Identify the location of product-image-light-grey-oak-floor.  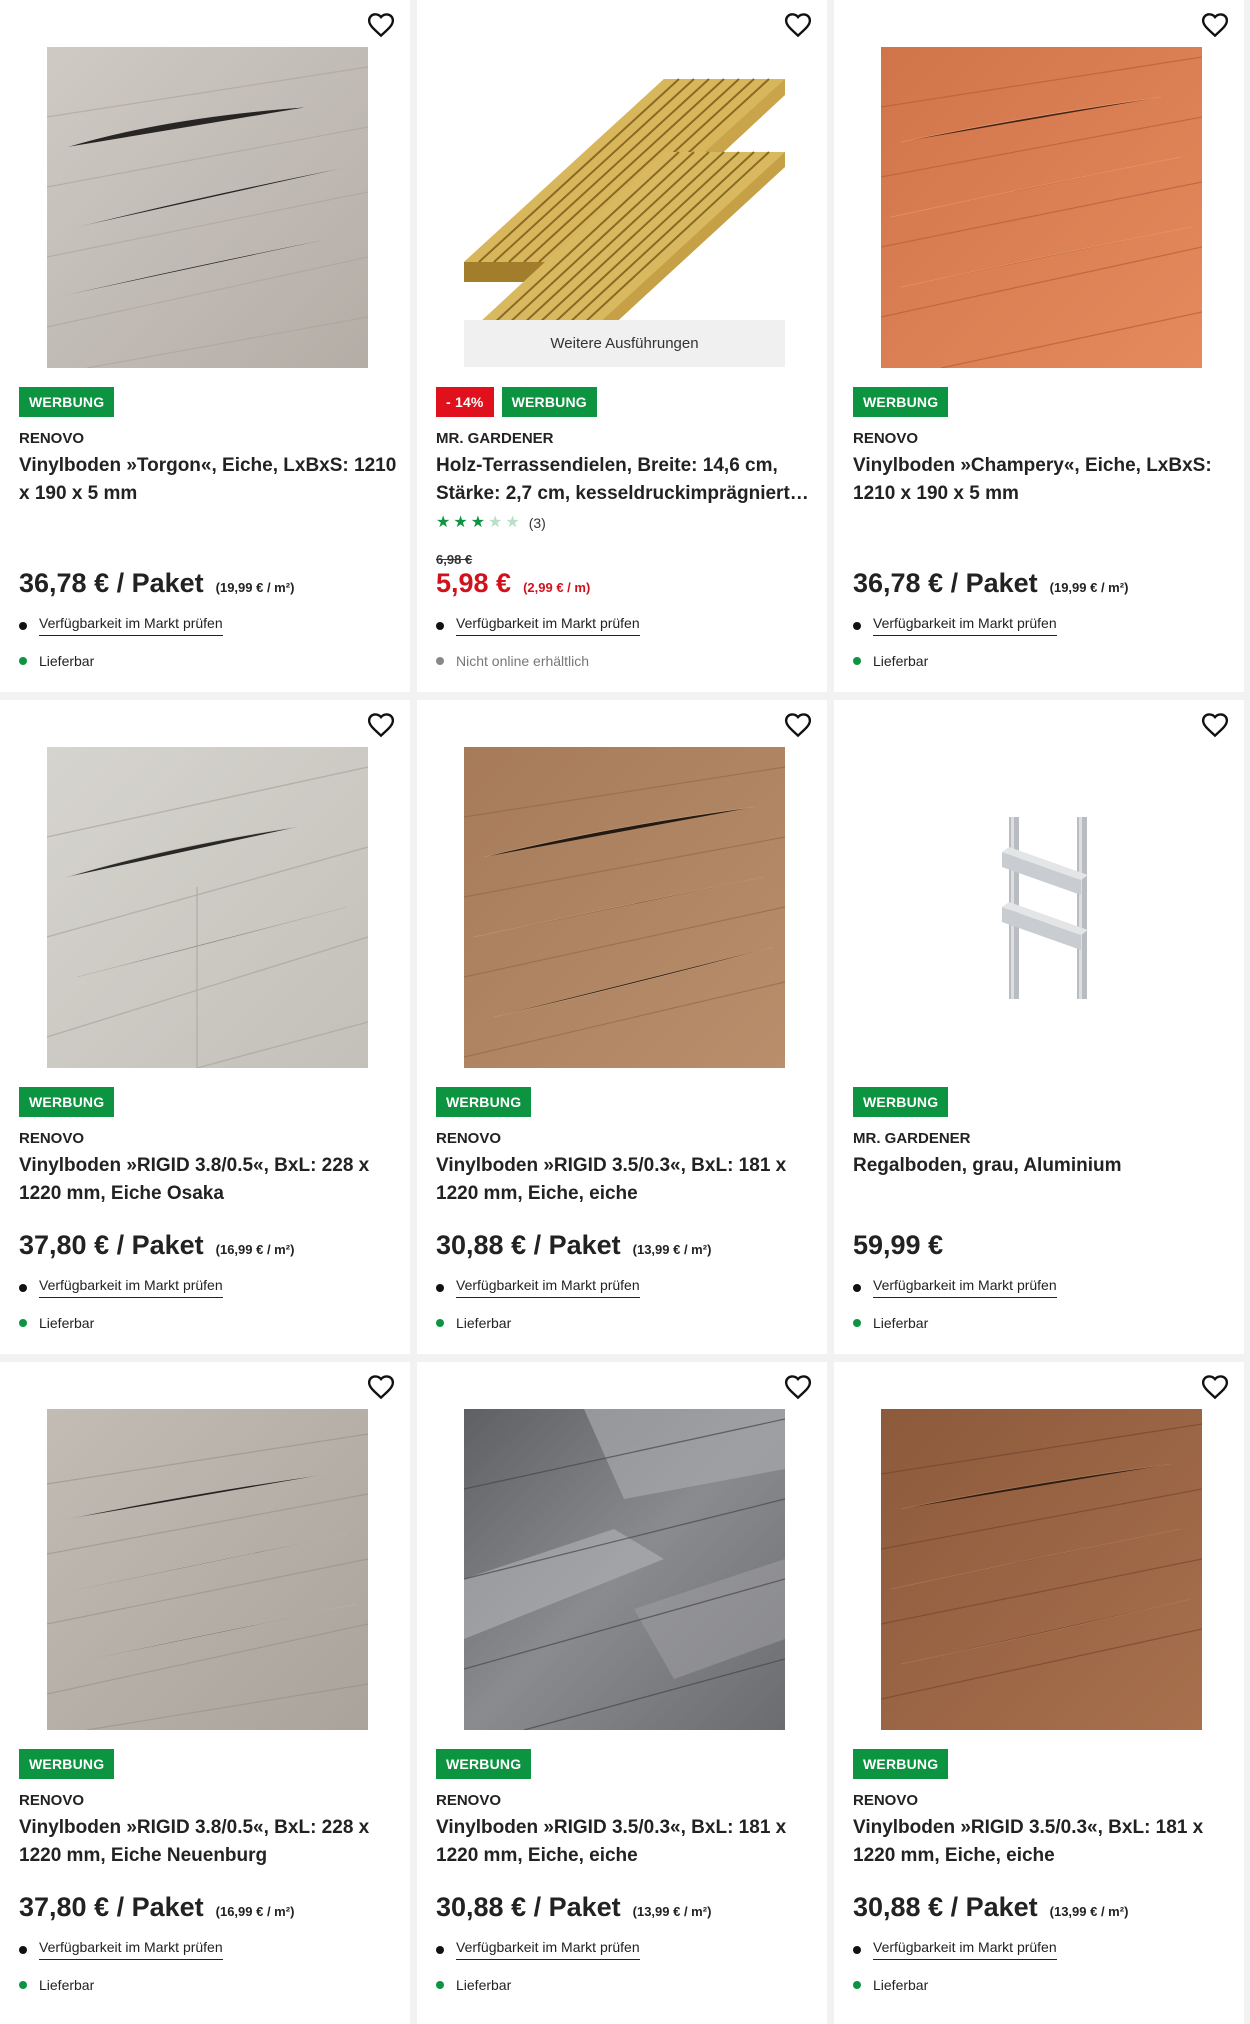
(207, 207).